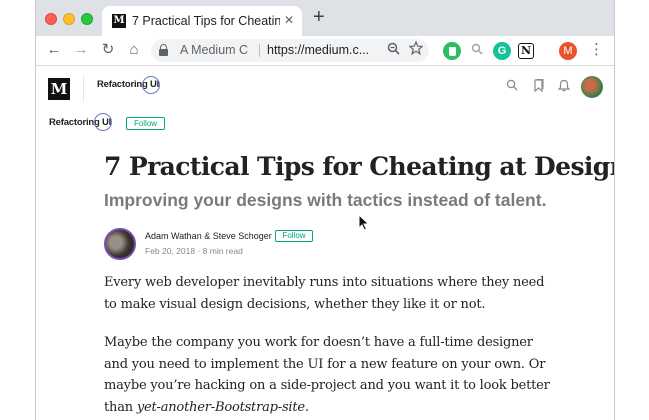 This screenshot has height=420, width=649. What do you see at coordinates (294, 236) in the screenshot?
I see `follow-author-button: Follow` at bounding box center [294, 236].